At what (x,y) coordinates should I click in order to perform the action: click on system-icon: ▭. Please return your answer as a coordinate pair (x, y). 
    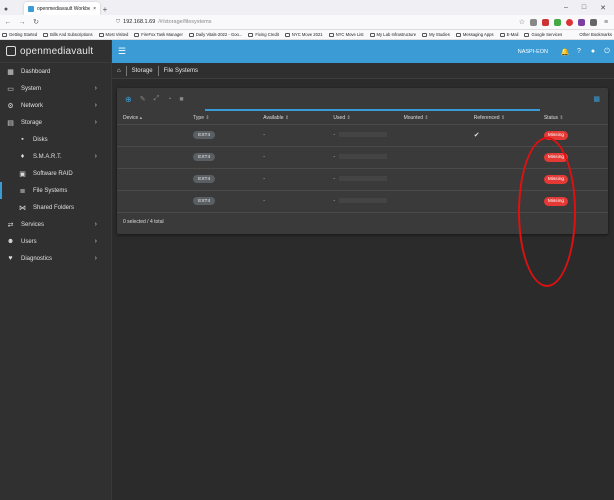
    Looking at the image, I should click on (10, 89).